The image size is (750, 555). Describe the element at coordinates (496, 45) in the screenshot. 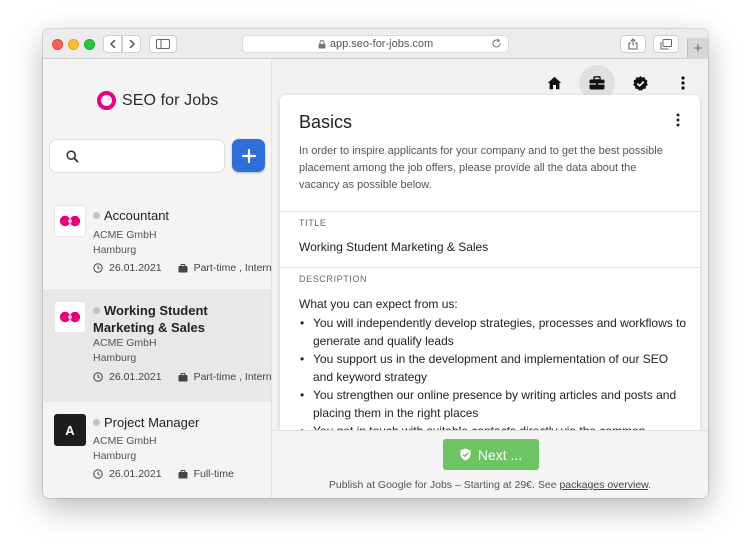

I see `reload-icon` at that location.